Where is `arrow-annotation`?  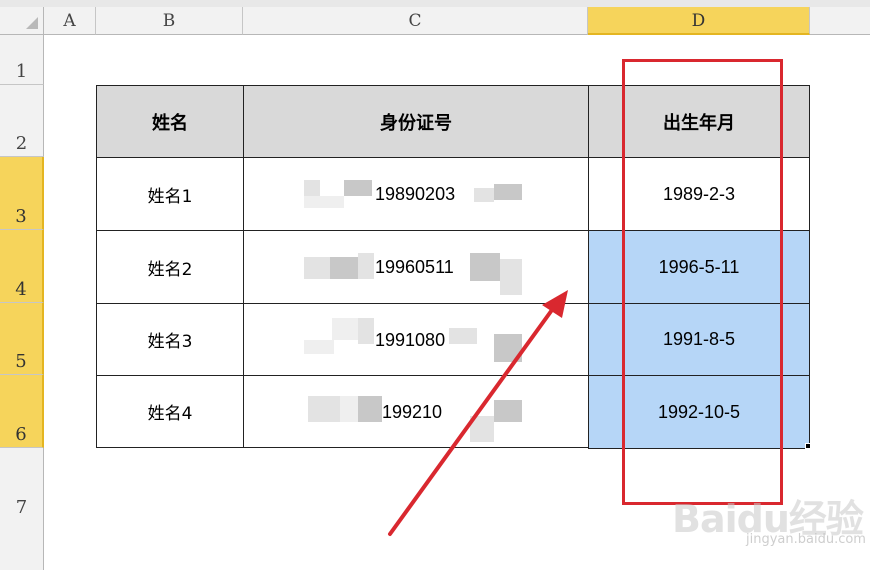
arrow-annotation is located at coordinates (478, 413).